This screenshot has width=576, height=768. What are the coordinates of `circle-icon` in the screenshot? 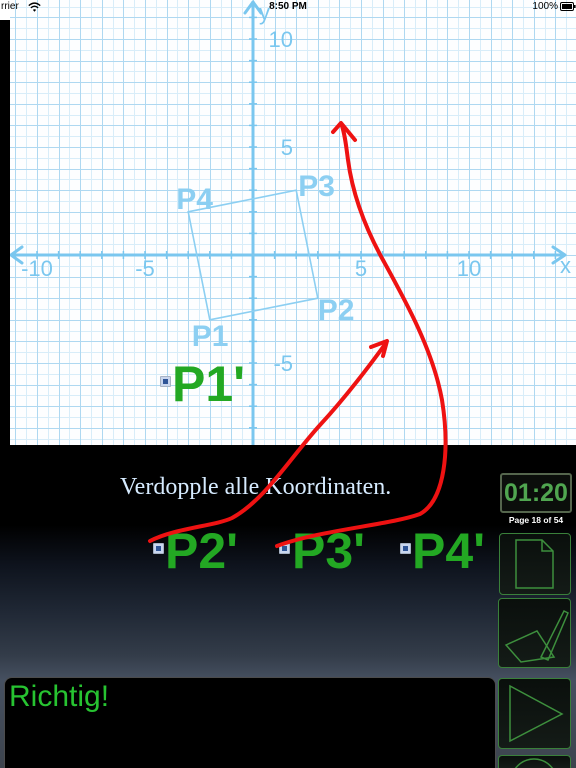 It's located at (534, 763).